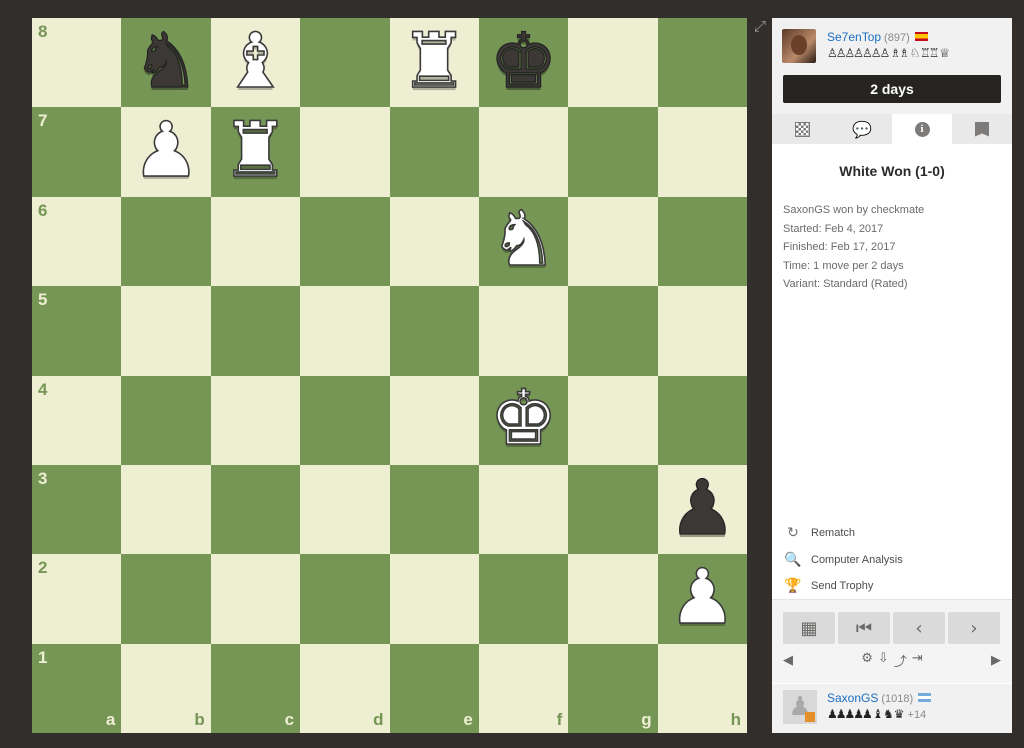 Image resolution: width=1024 pixels, height=748 pixels. I want to click on square-b1: b, so click(166, 688).